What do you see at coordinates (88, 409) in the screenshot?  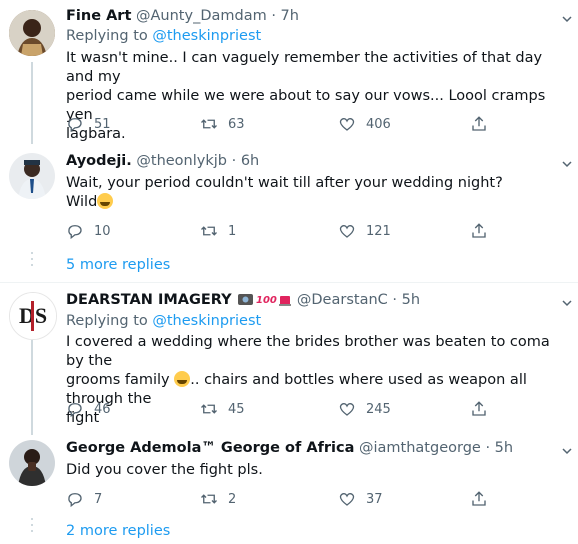 I see `reply-button: 46` at bounding box center [88, 409].